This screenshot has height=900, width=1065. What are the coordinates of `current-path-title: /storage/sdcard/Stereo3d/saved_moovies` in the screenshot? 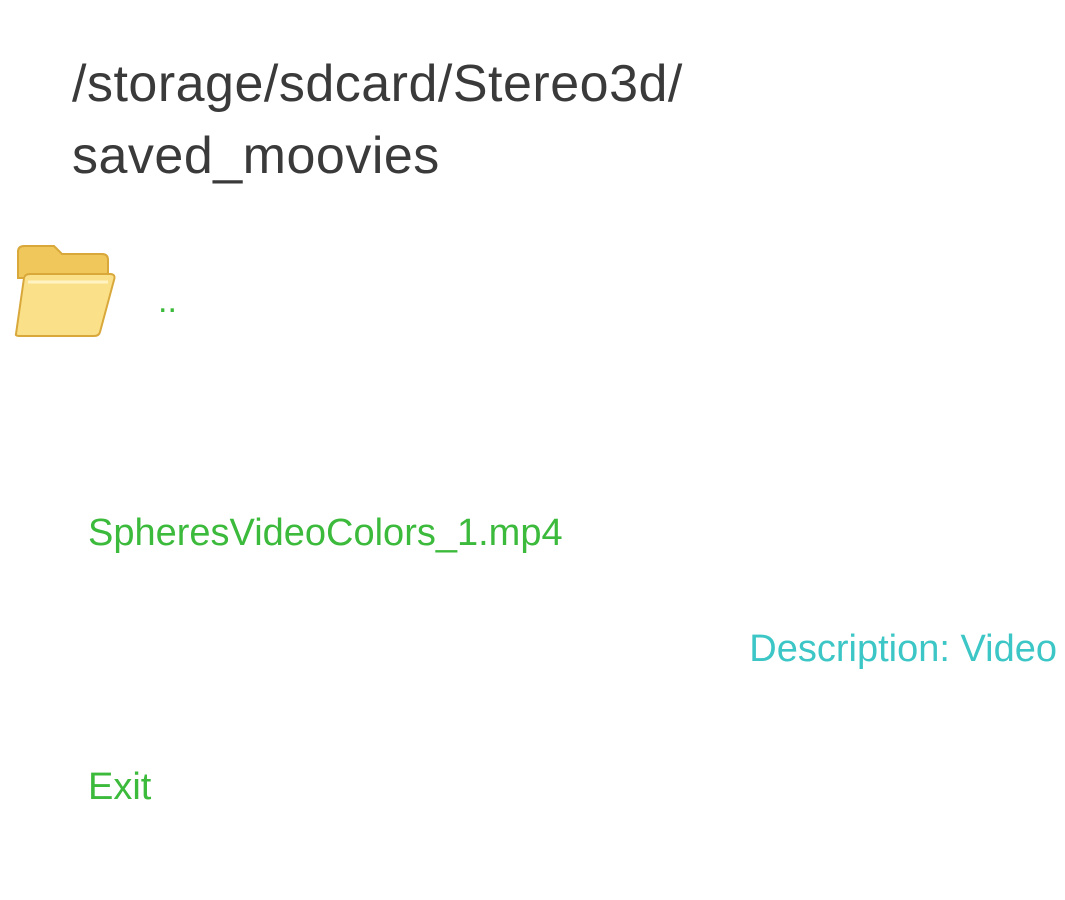 It's located at (522, 120).